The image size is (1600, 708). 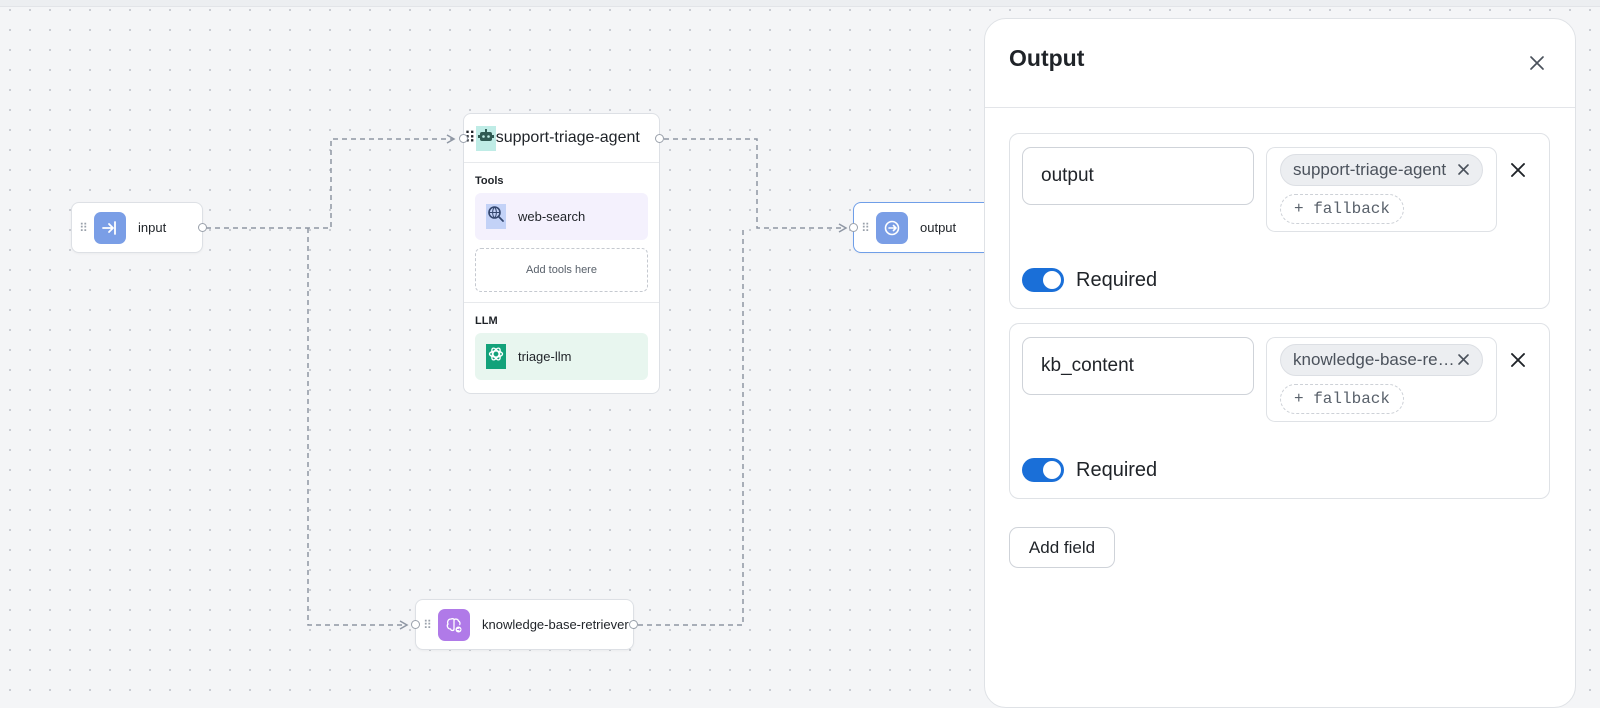 I want to click on source-chip: support-triage-agent, so click(x=1381, y=170).